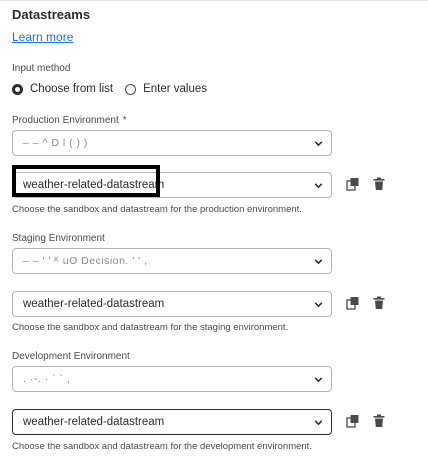 This screenshot has width=428, height=467. I want to click on development-sandbox-select: . ·-. · ` ` ,, so click(172, 379).